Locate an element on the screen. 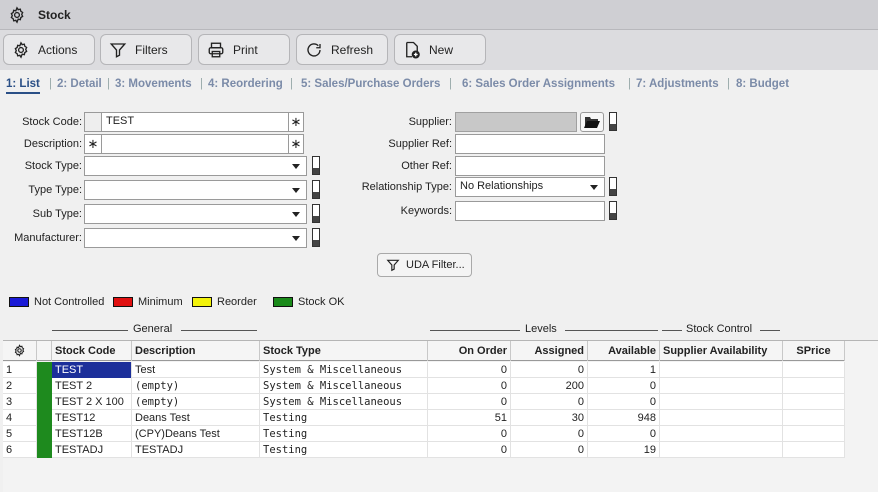 The height and width of the screenshot is (492, 878). tab-sales-order-assignments: 6: Sales Order Assignments is located at coordinates (538, 84).